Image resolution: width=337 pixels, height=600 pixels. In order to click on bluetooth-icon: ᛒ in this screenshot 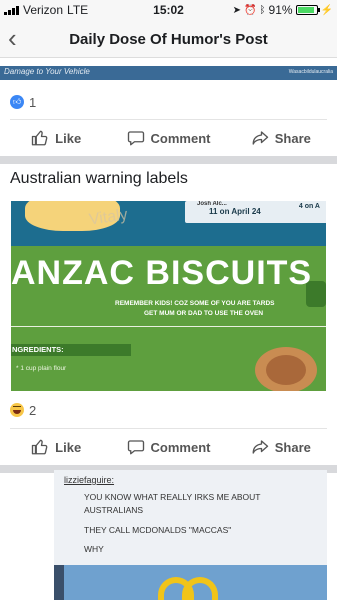, I will do `click(262, 10)`.